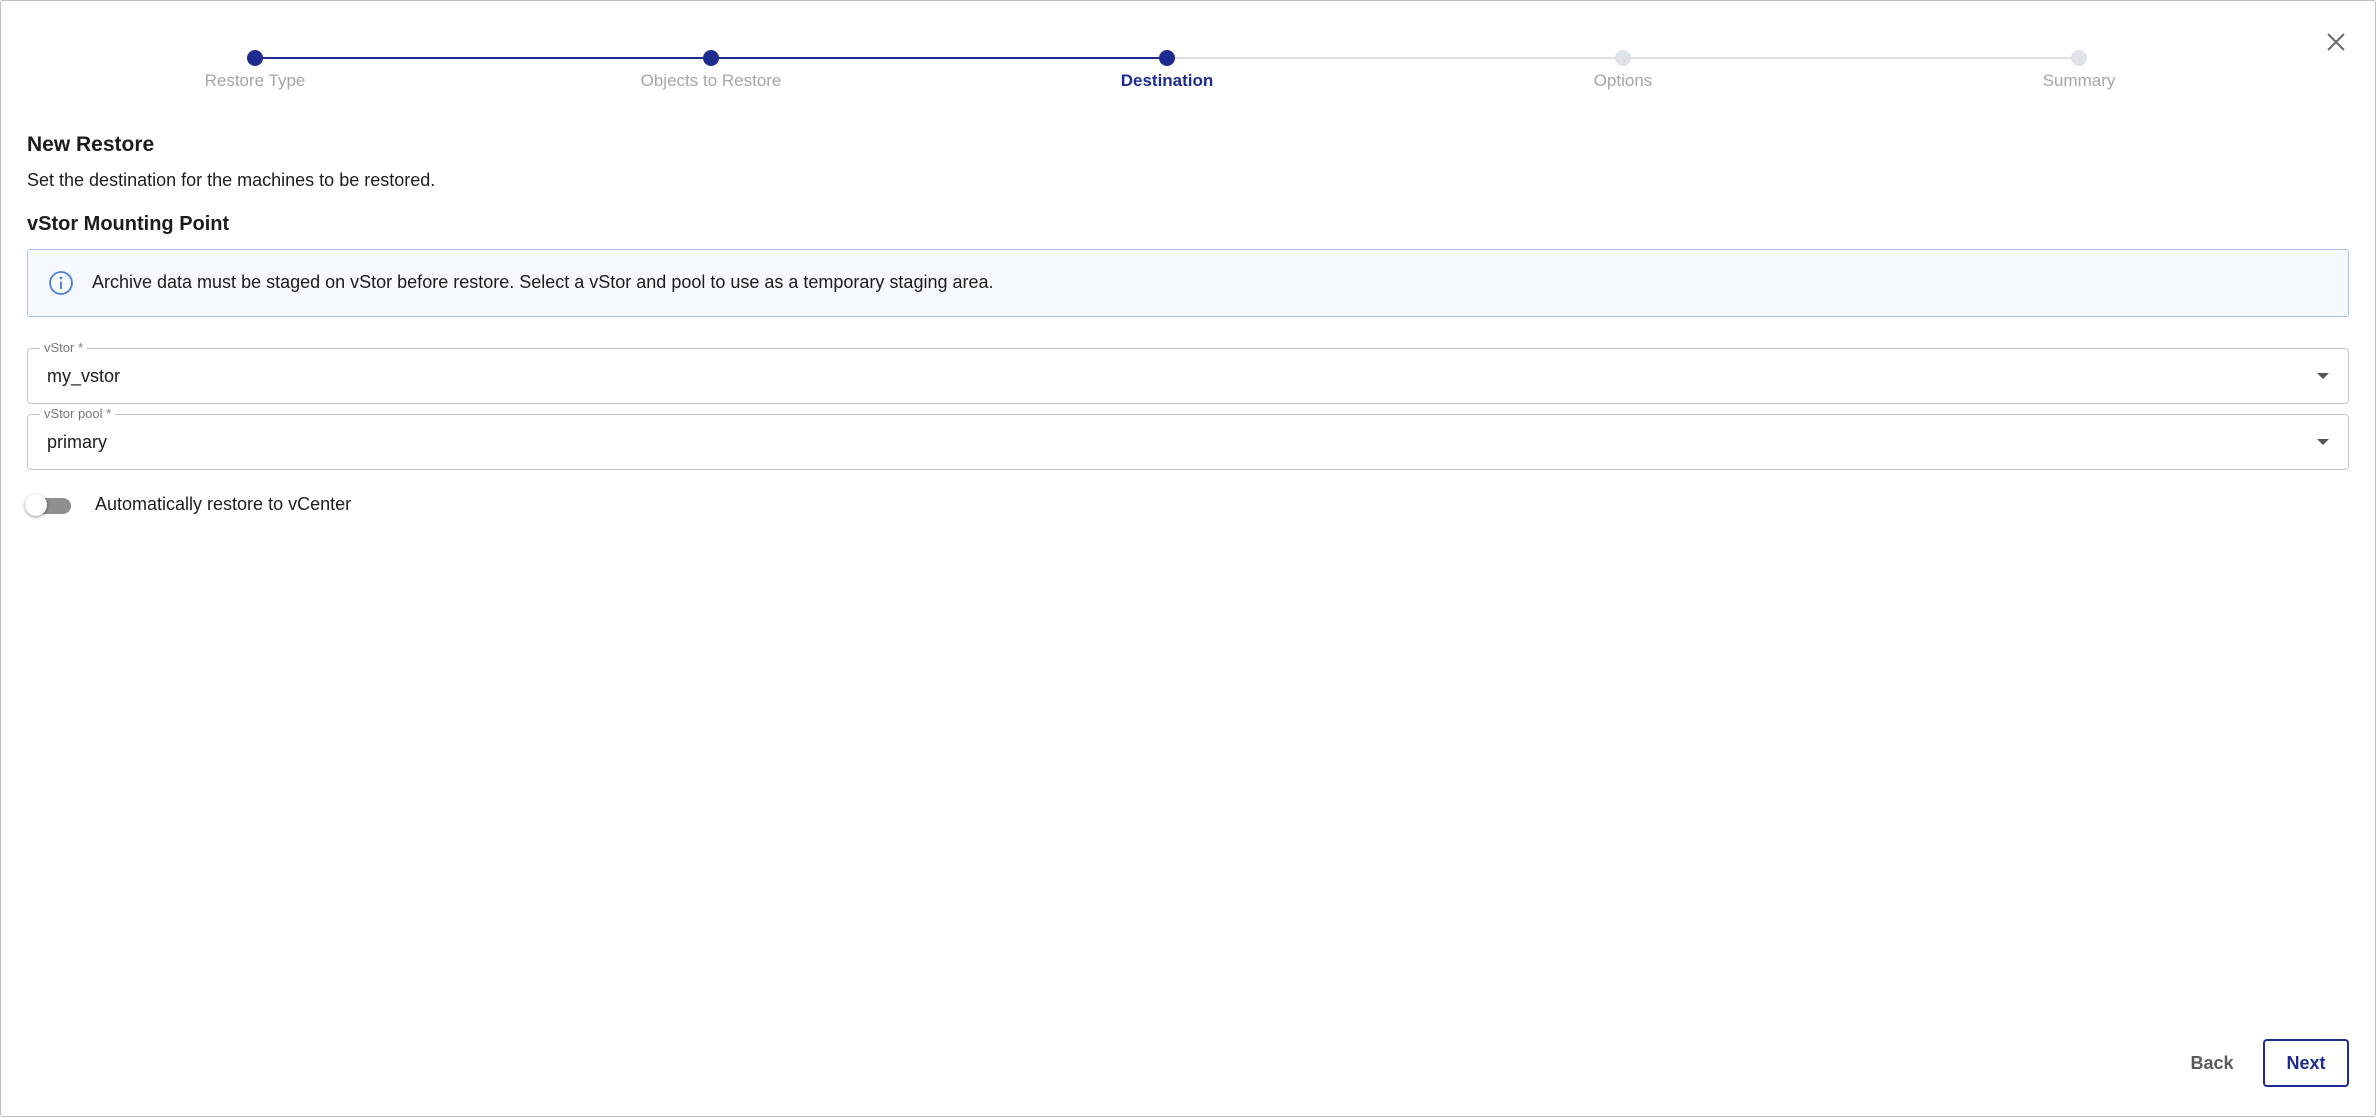 This screenshot has height=1117, width=2376. I want to click on page-title: New Restore, so click(91, 144).